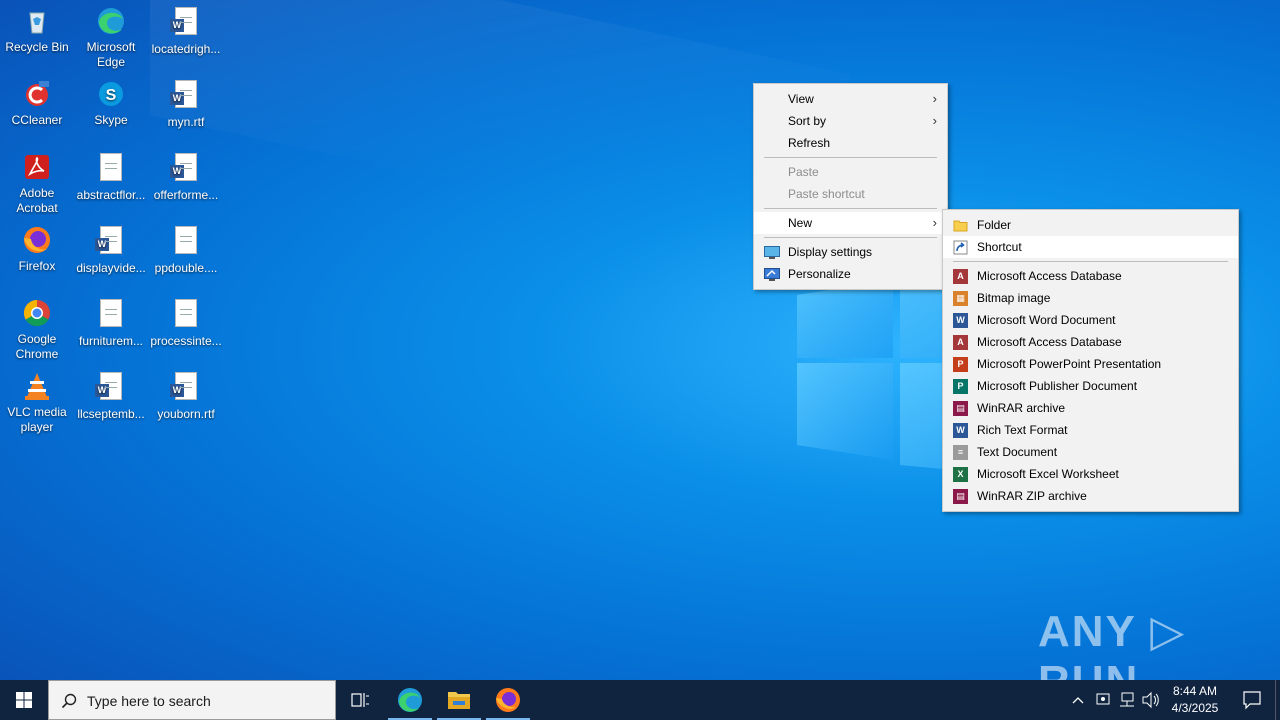 The height and width of the screenshot is (720, 1280). Describe the element at coordinates (1195, 700) in the screenshot. I see `taskbar-clock: 8:44 AM 4/3/2025` at that location.